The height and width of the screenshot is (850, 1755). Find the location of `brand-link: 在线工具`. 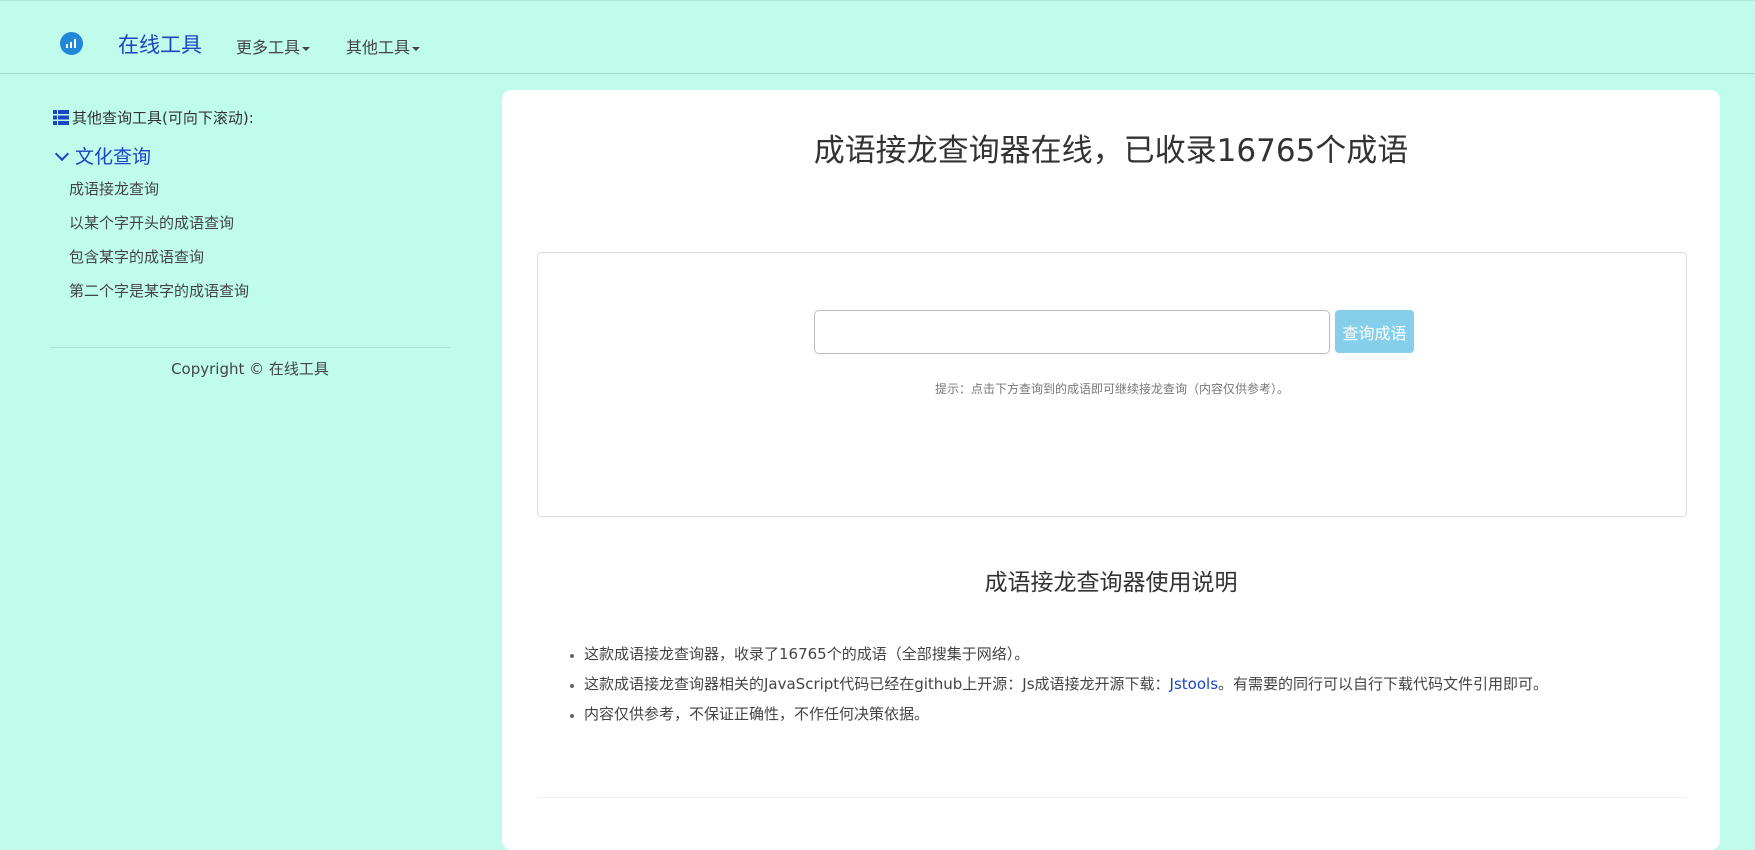

brand-link: 在线工具 is located at coordinates (160, 44).